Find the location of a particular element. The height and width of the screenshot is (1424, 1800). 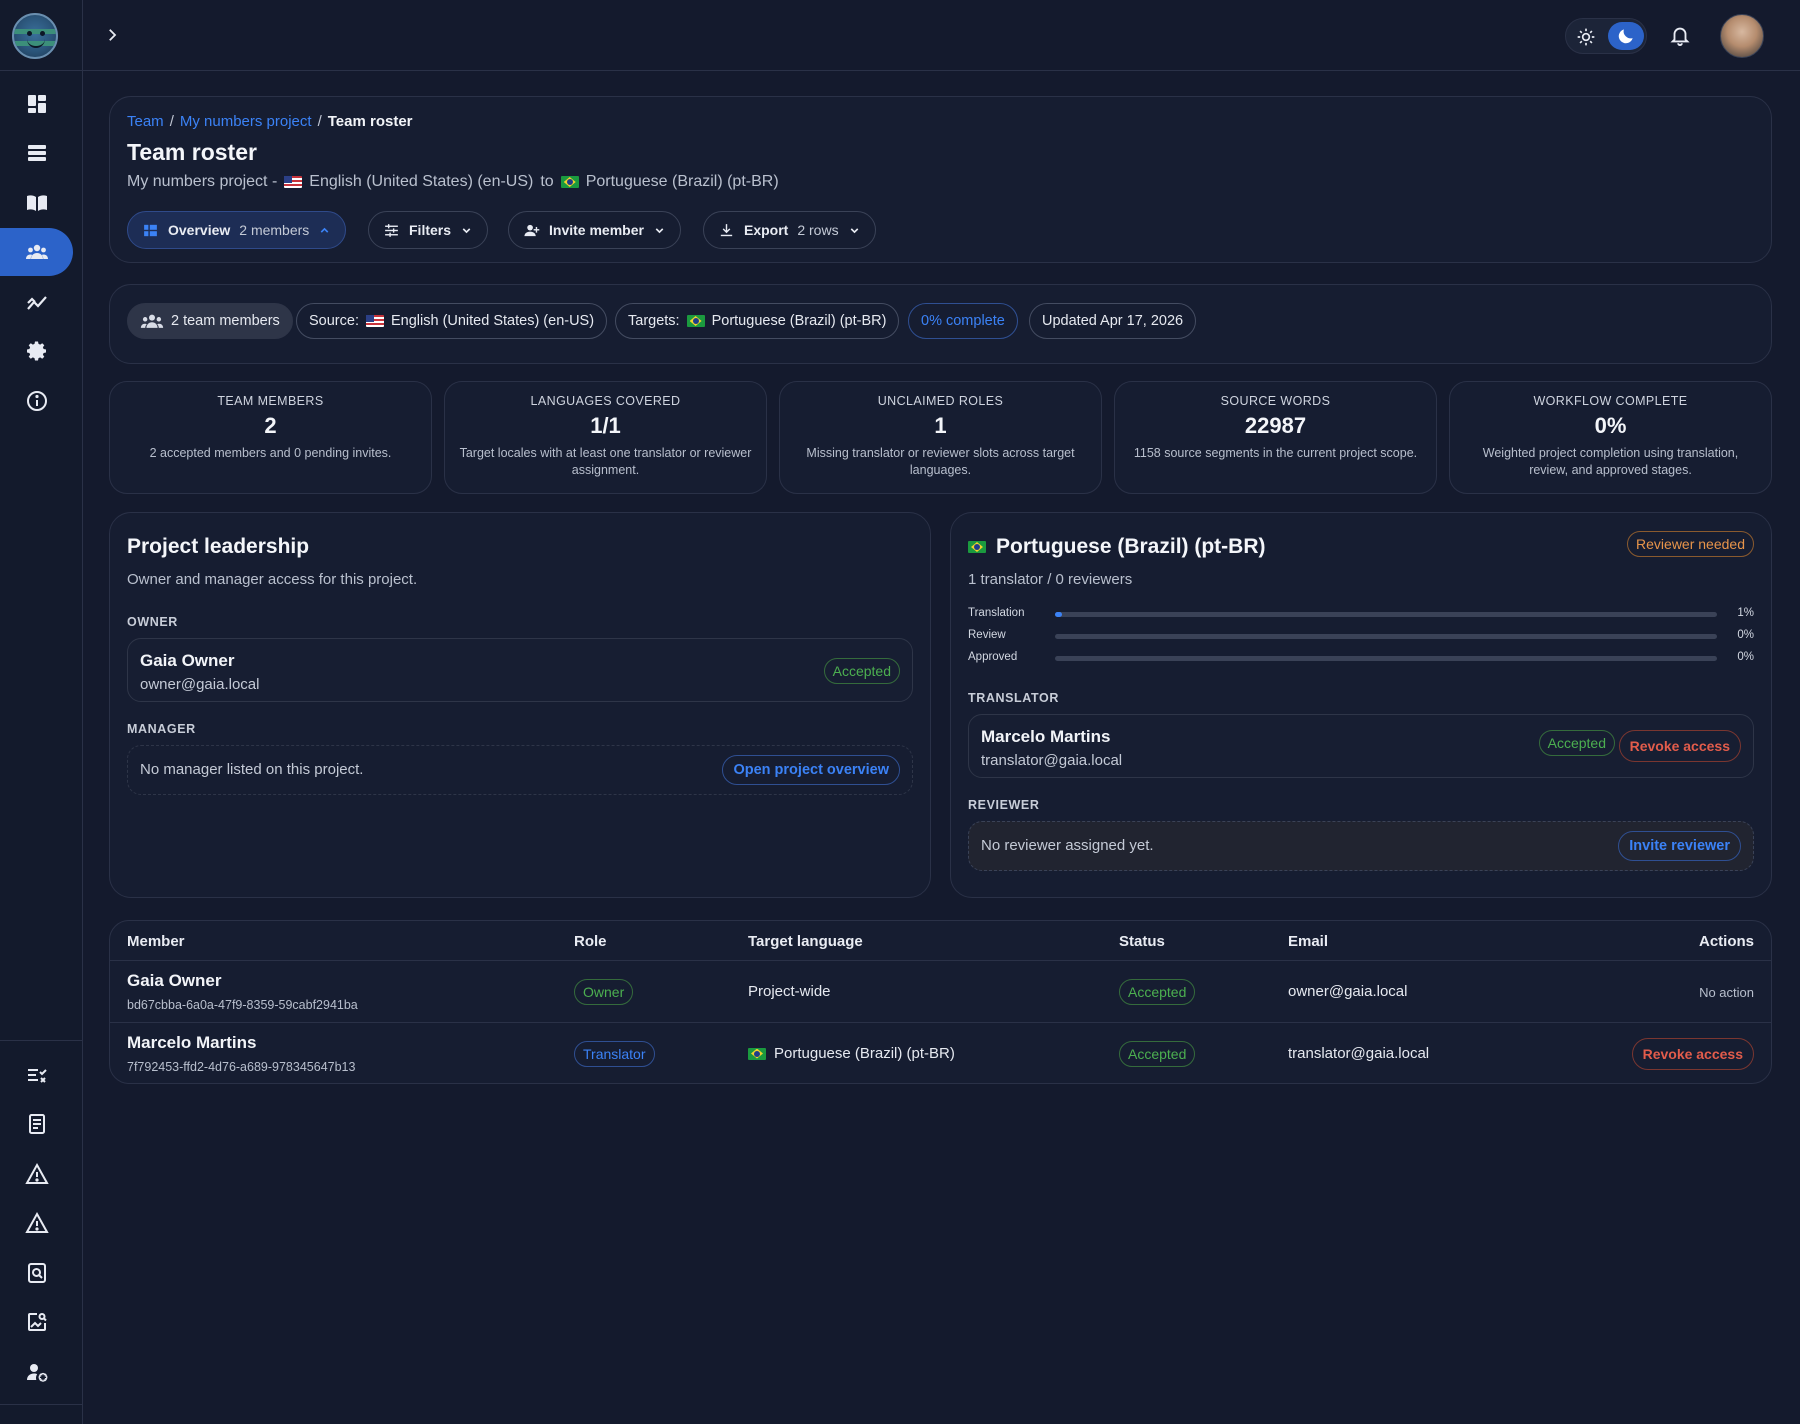

stat-value: 22987 is located at coordinates (1275, 425).